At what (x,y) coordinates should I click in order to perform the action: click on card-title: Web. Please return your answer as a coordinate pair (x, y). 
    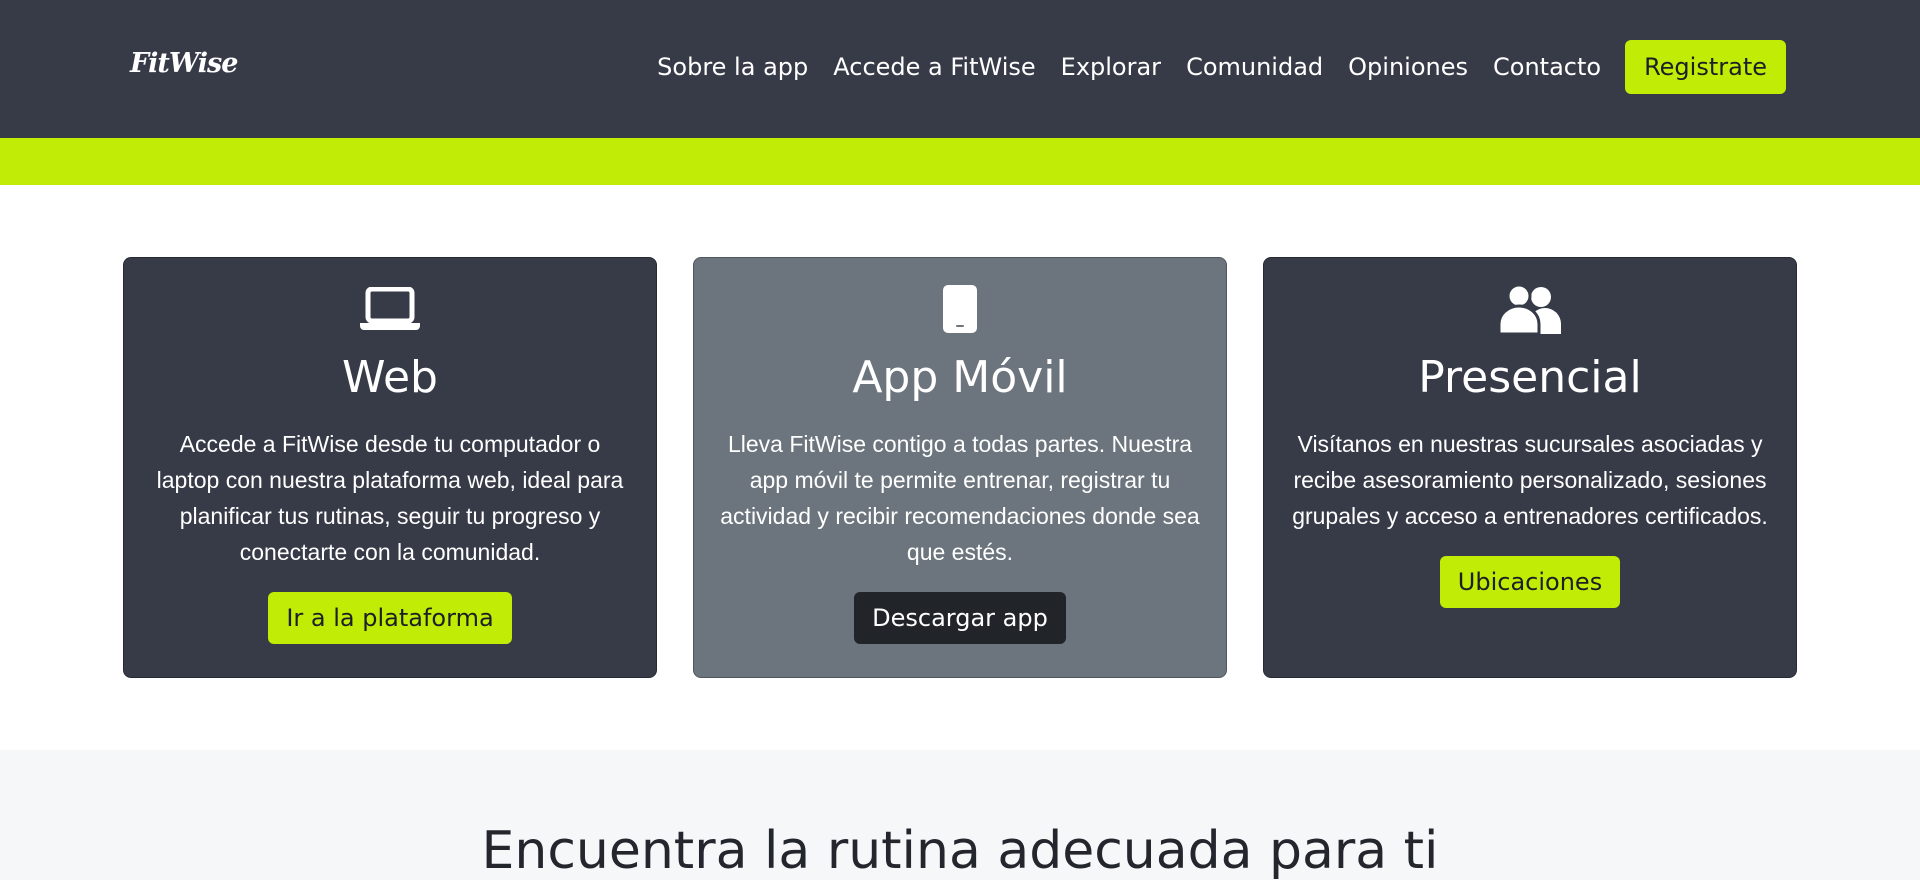
    Looking at the image, I should click on (390, 377).